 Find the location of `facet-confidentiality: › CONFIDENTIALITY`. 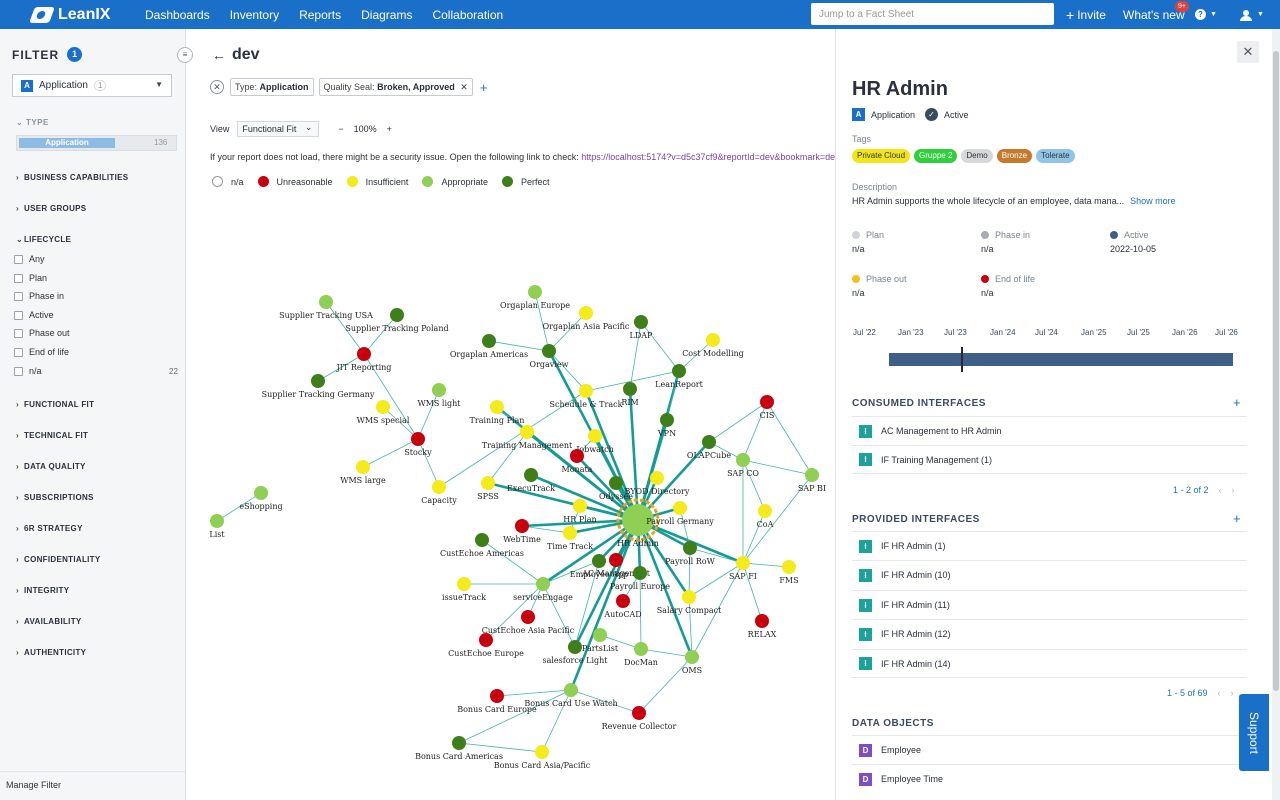

facet-confidentiality: › CONFIDENTIALITY is located at coordinates (58, 559).